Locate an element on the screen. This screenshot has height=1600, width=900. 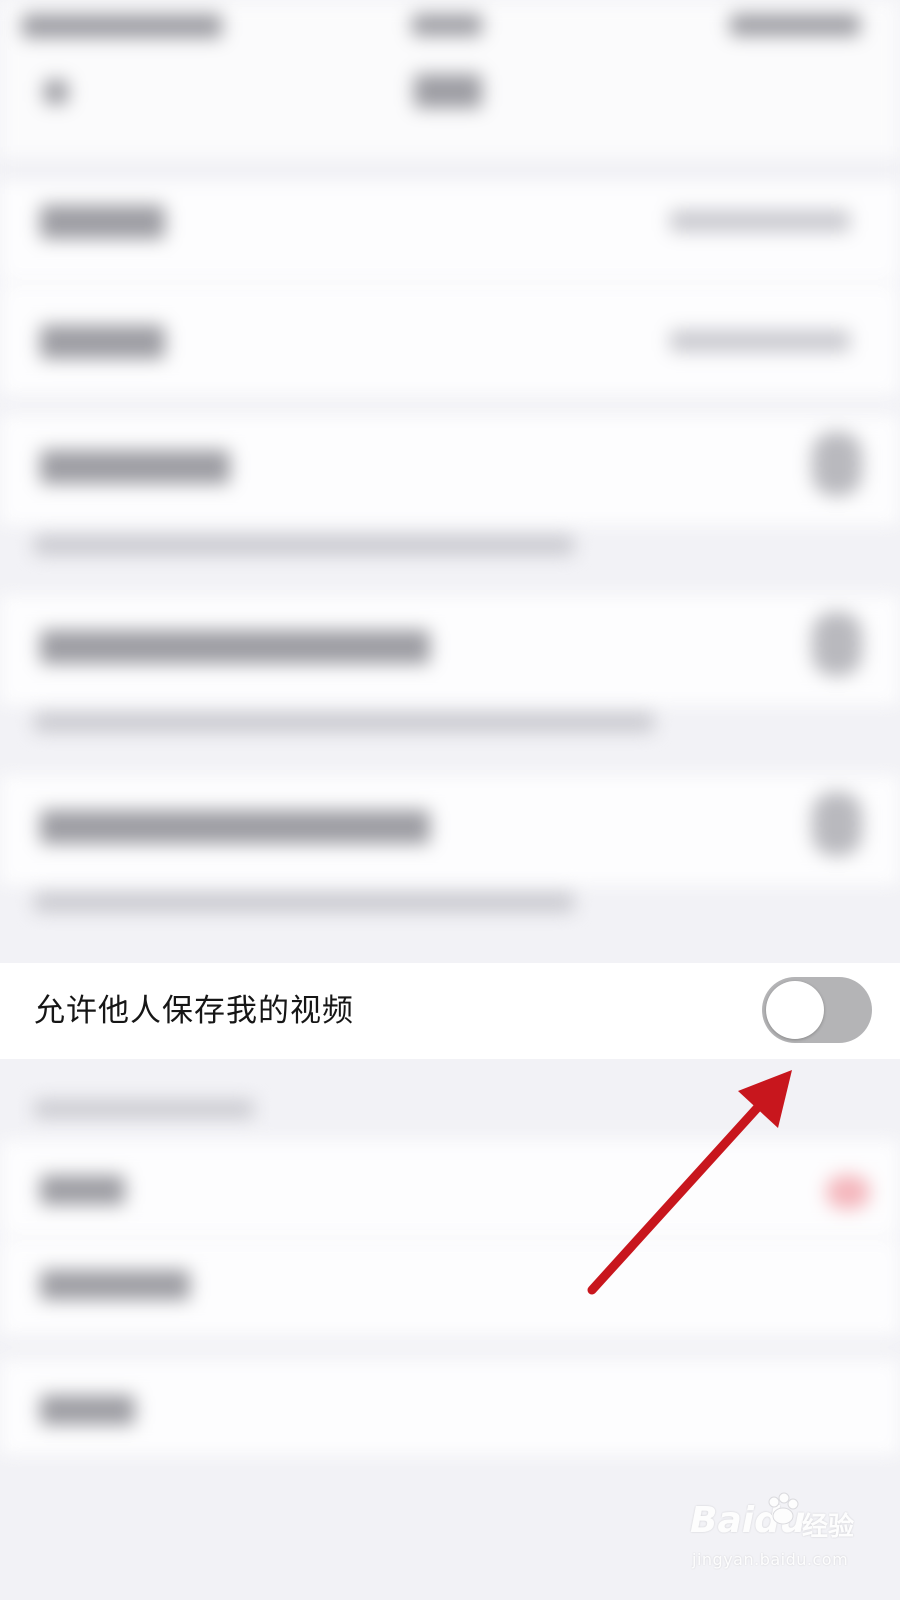
blurred-page-title is located at coordinates (448, 91).